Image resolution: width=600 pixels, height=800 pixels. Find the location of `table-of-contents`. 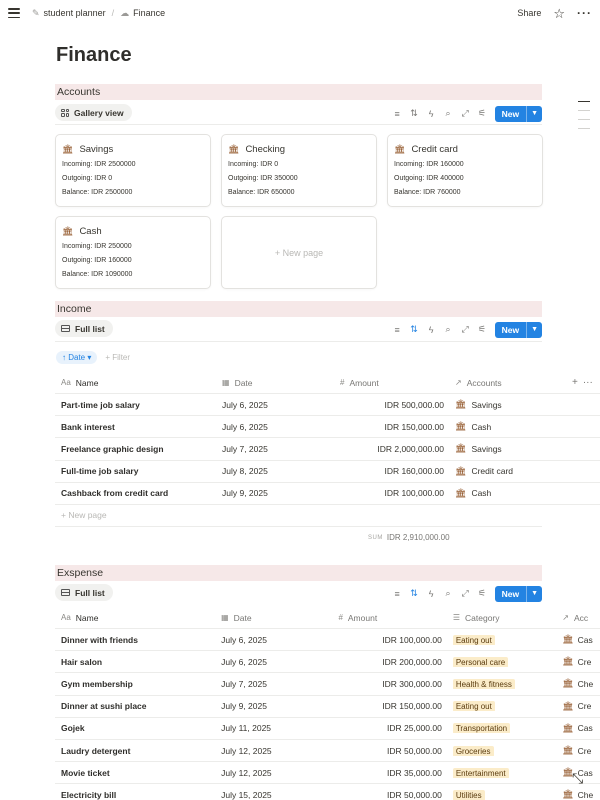

table-of-contents is located at coordinates (584, 119).